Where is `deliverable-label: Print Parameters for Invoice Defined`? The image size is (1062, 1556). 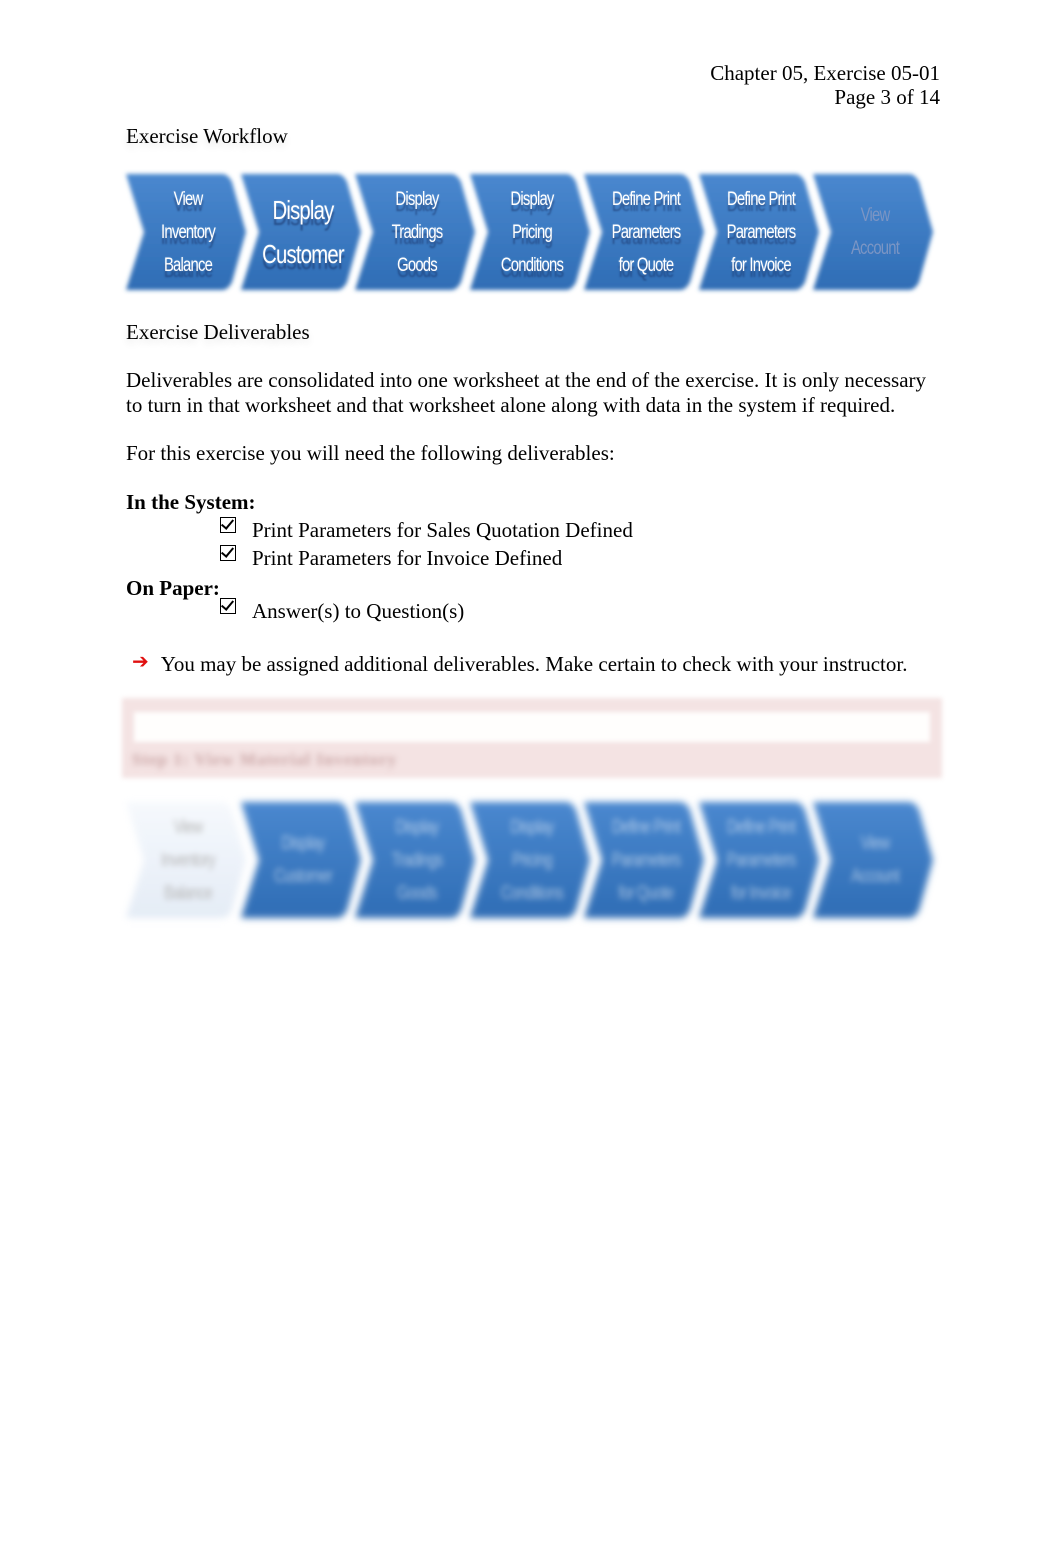 deliverable-label: Print Parameters for Invoice Defined is located at coordinates (407, 558).